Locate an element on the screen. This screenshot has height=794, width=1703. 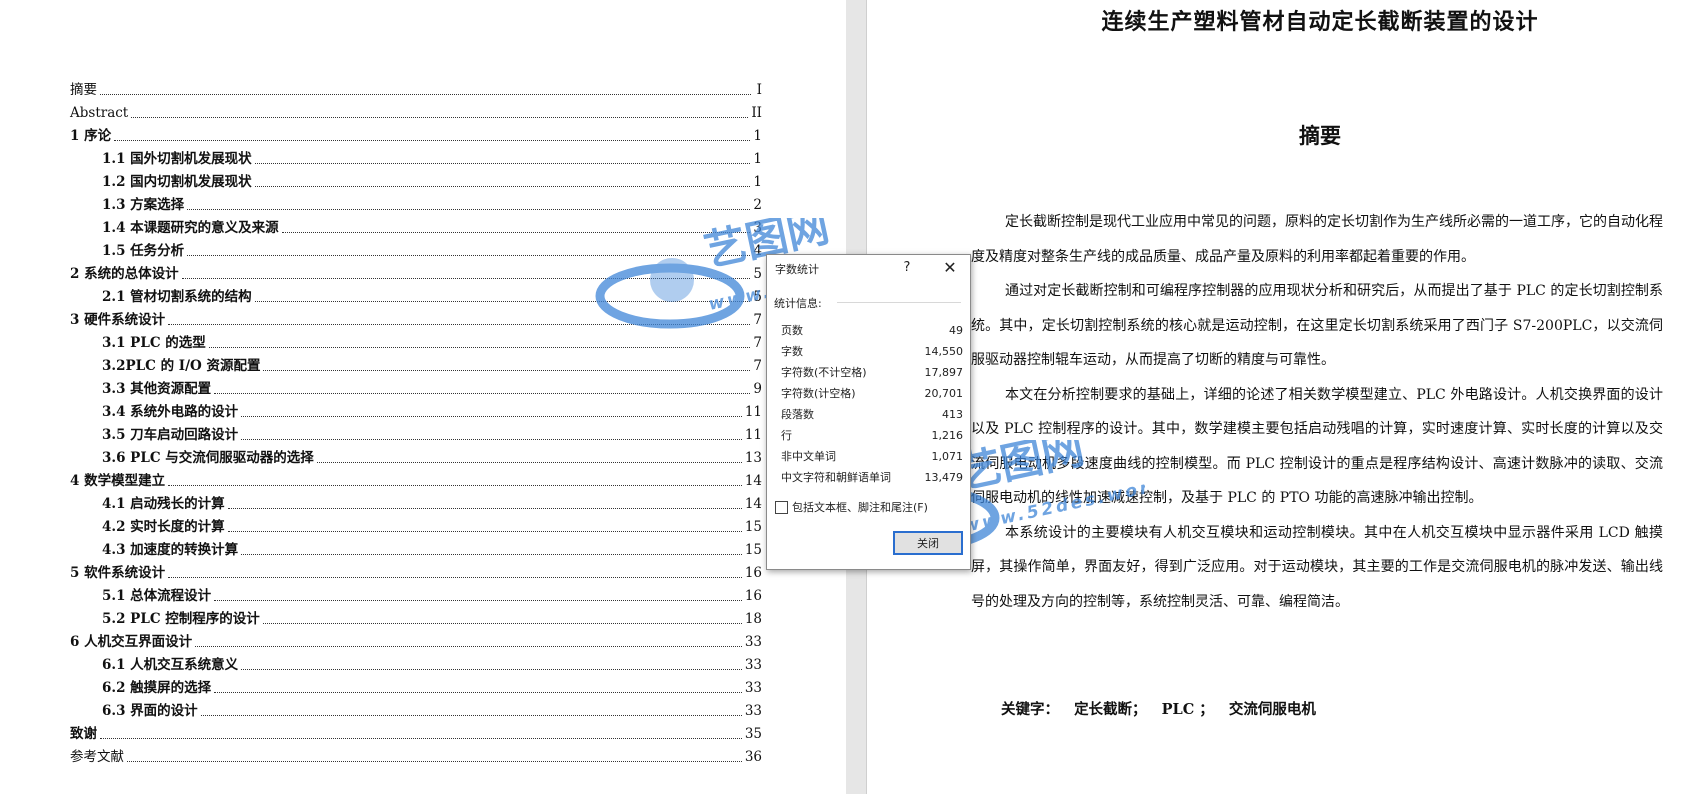
stat-value: 20,701 is located at coordinates (944, 393).